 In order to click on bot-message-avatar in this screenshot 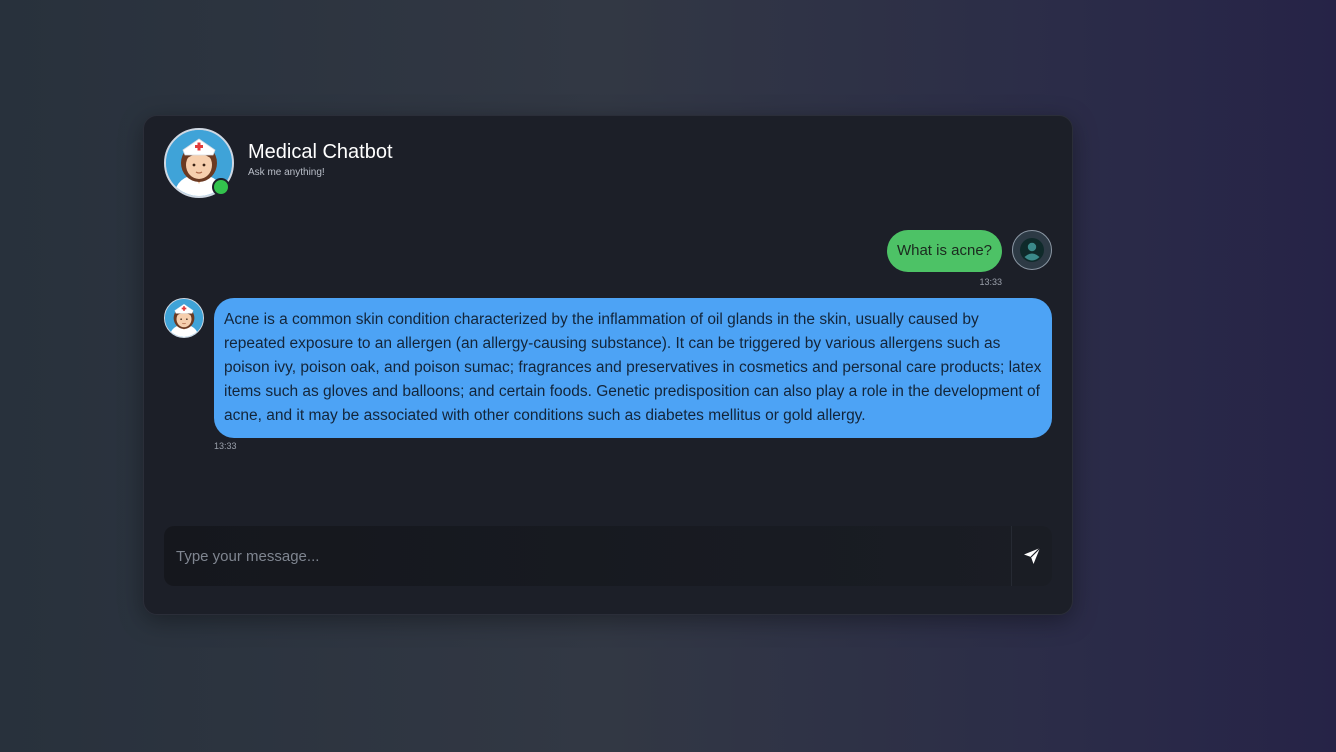, I will do `click(184, 318)`.